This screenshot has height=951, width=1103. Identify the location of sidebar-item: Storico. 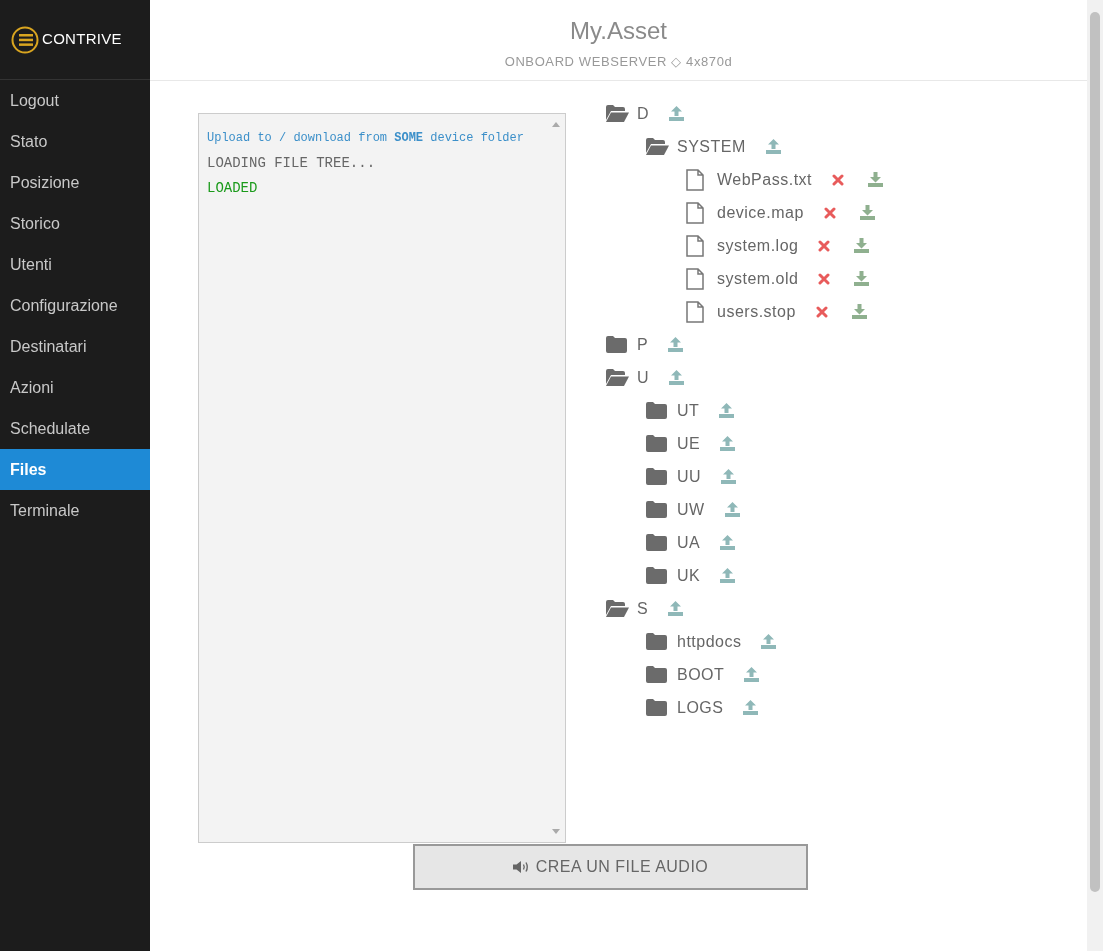
(75, 223).